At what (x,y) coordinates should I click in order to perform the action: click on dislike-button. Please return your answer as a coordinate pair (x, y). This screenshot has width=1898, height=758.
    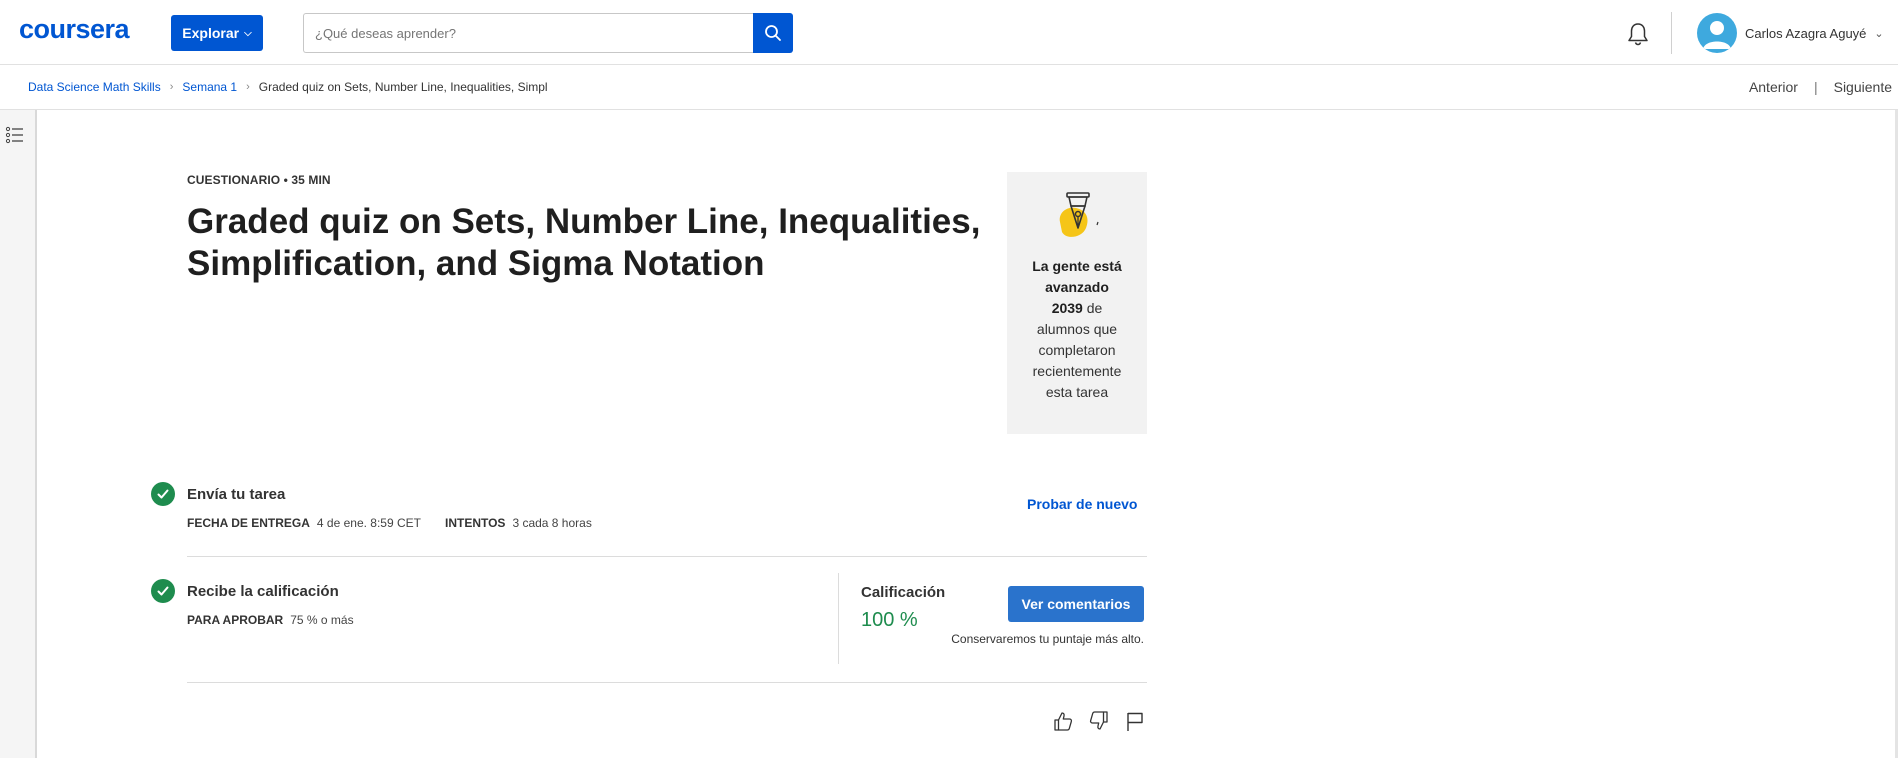
    Looking at the image, I should click on (1099, 721).